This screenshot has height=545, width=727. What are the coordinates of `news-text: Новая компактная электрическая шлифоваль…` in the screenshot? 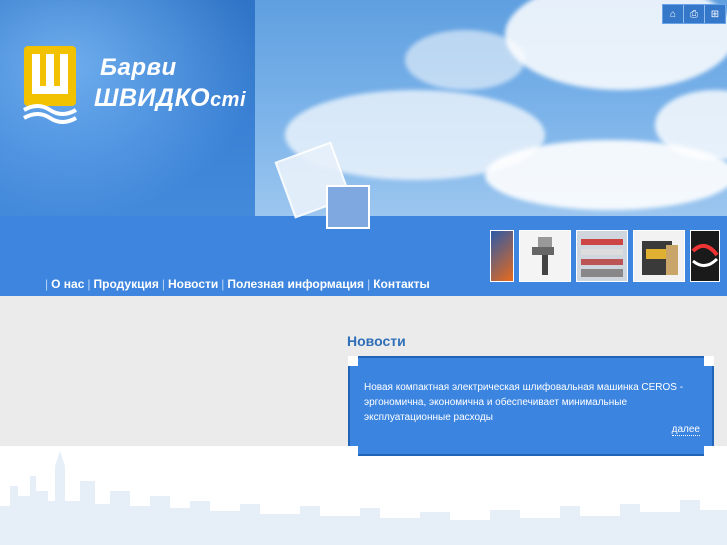 It's located at (524, 402).